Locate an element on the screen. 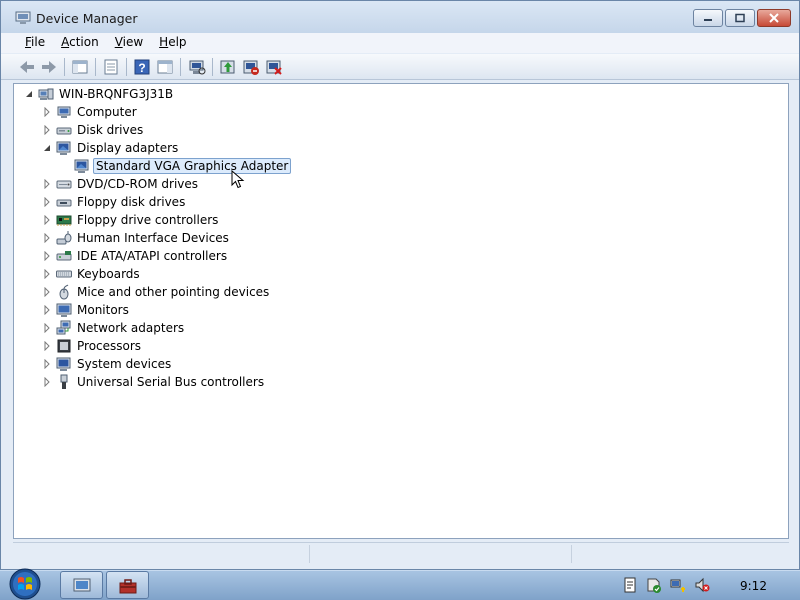 Image resolution: width=800 pixels, height=600 pixels. taskbar-server-manager-button is located at coordinates (81, 585).